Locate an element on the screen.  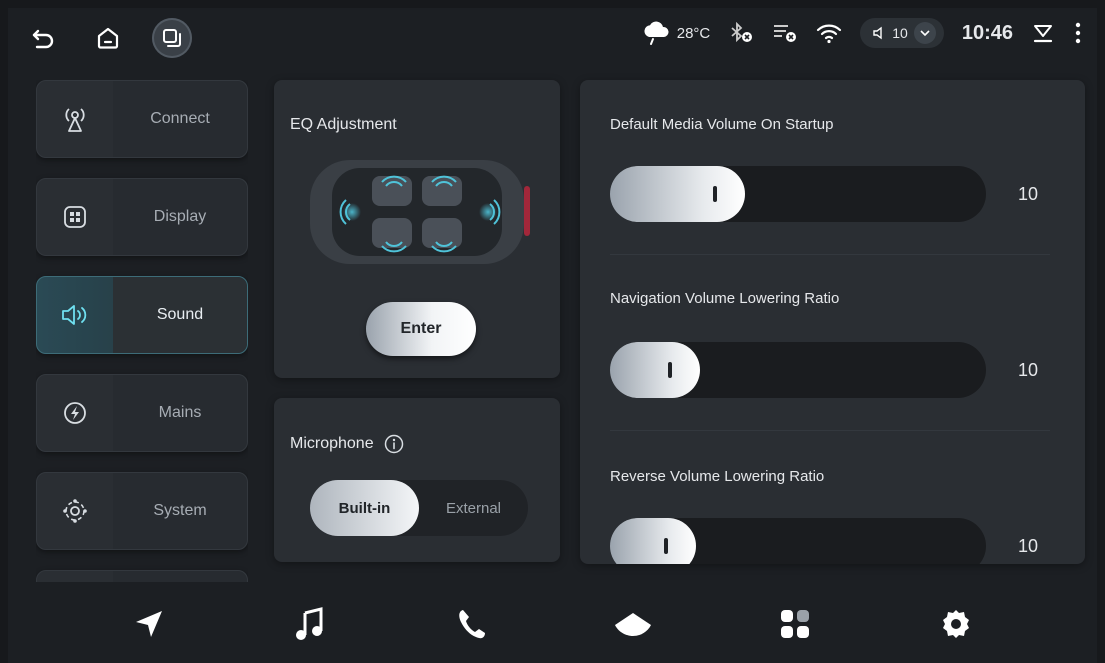
apps-grid-icon is located at coordinates (794, 623).